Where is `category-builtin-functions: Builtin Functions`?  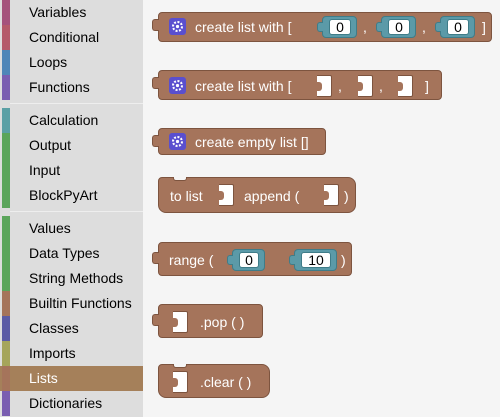
category-builtin-functions: Builtin Functions is located at coordinates (71, 303).